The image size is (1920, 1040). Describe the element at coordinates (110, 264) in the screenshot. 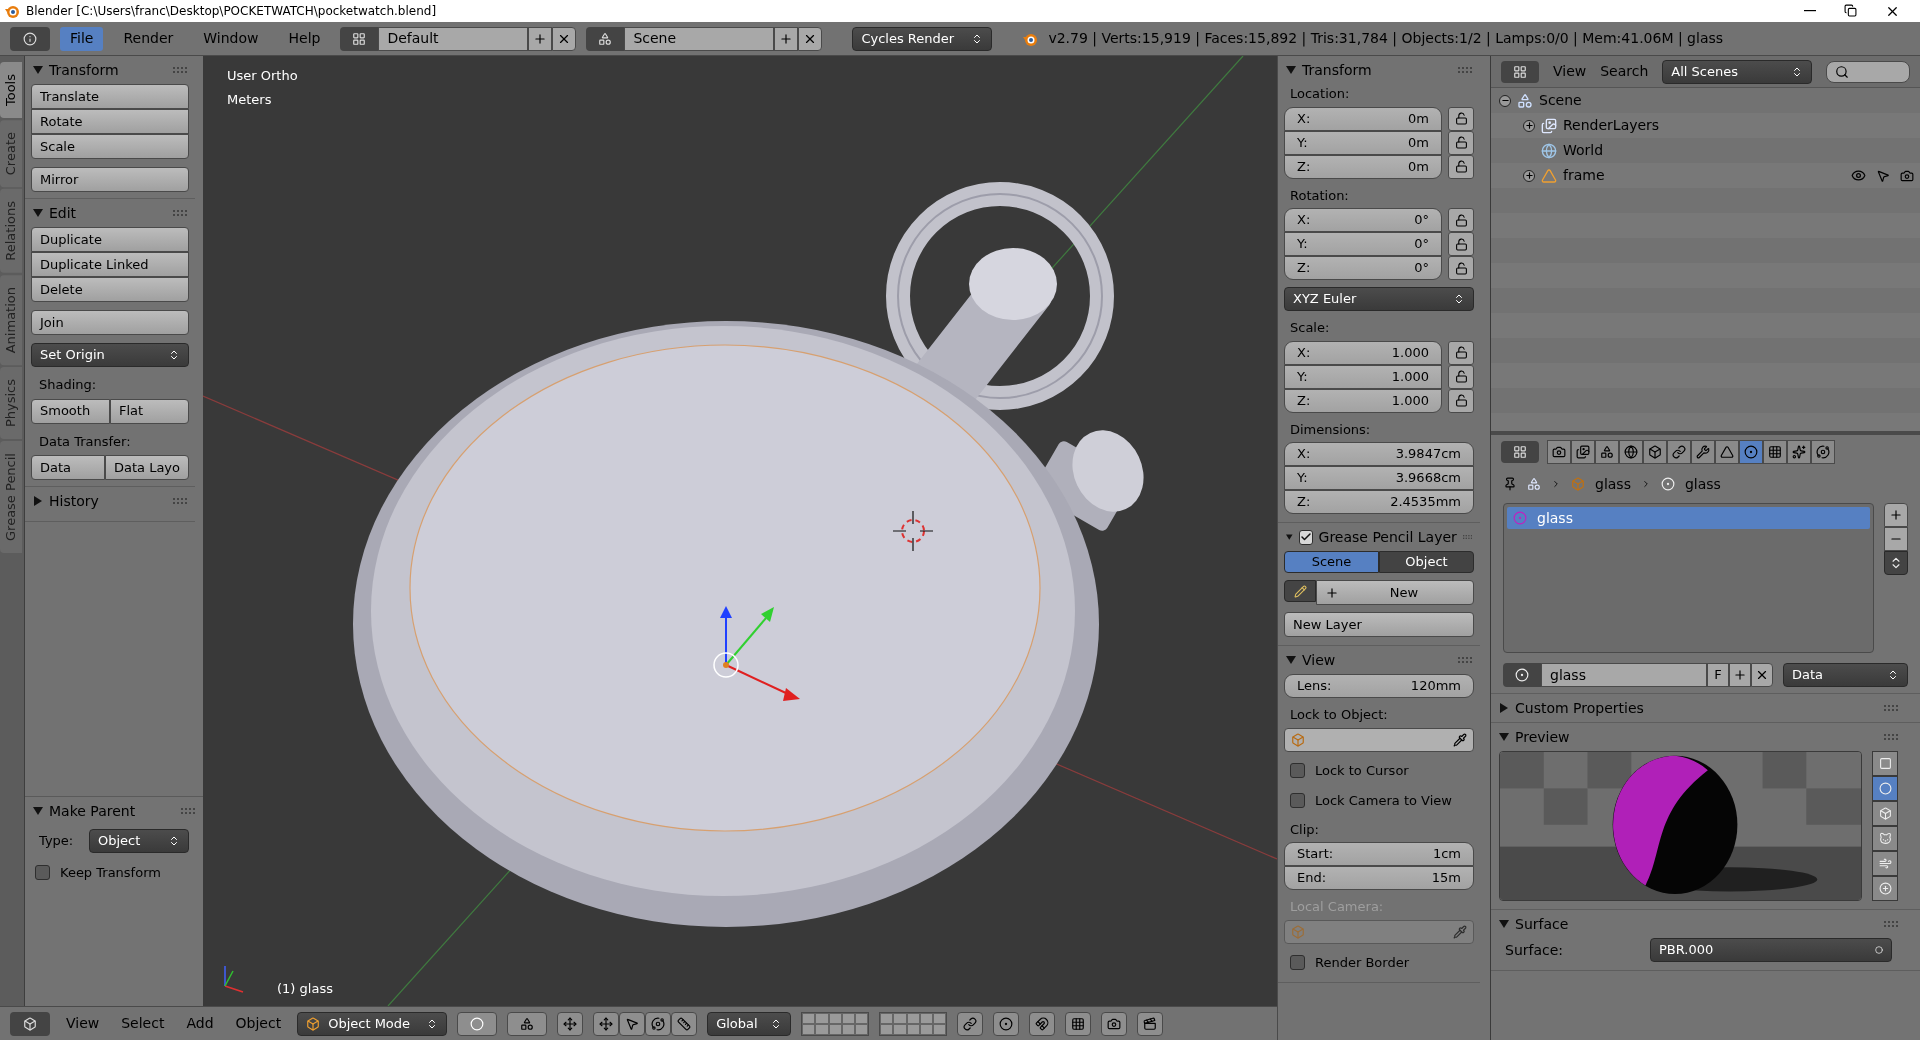

I see `tool-button: Duplicate Linked` at that location.